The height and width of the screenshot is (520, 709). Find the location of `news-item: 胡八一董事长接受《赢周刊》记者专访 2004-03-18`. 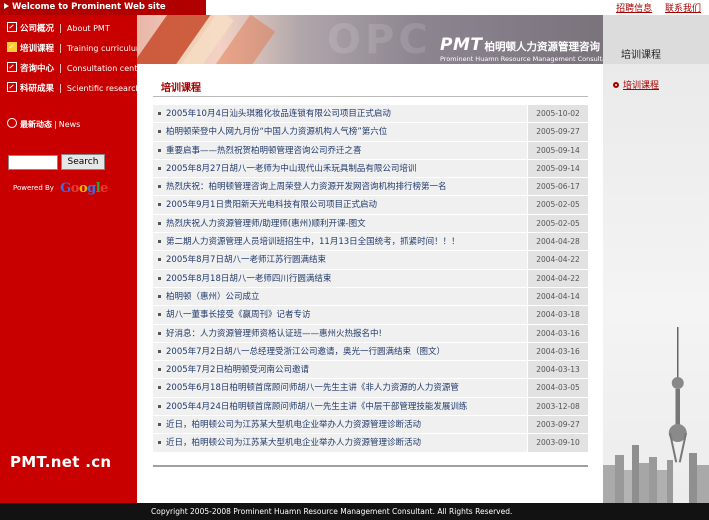

news-item: 胡八一董事长接受《赢周刊》记者专访 2004-03-18 is located at coordinates (370, 315).